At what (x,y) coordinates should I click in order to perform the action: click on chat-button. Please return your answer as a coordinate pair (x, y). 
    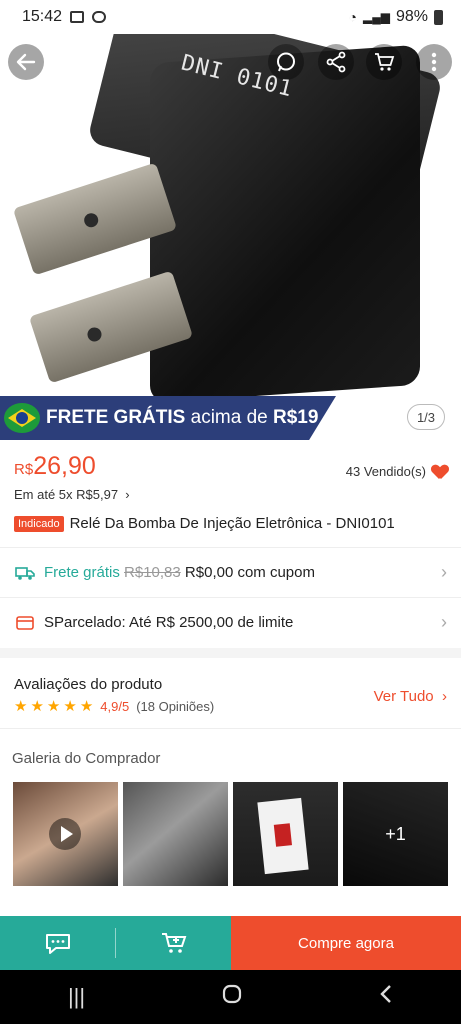
    Looking at the image, I should click on (57, 943).